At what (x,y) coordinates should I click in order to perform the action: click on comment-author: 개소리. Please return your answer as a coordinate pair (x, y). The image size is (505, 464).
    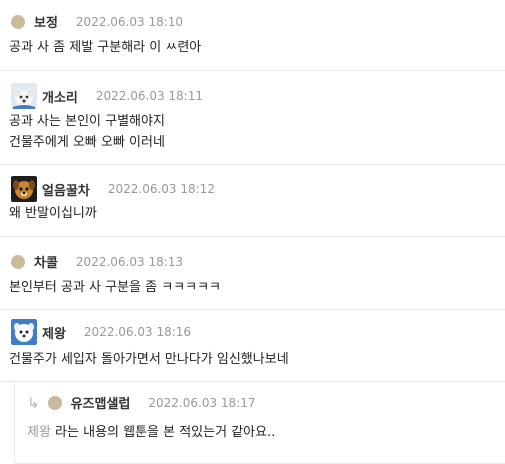
    Looking at the image, I should click on (60, 96).